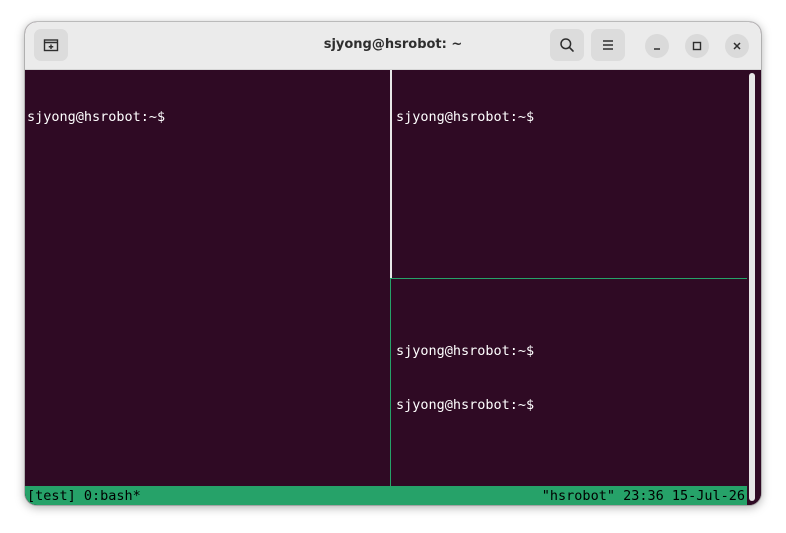 The image size is (786, 533). What do you see at coordinates (752, 287) in the screenshot?
I see `scrollbar` at bounding box center [752, 287].